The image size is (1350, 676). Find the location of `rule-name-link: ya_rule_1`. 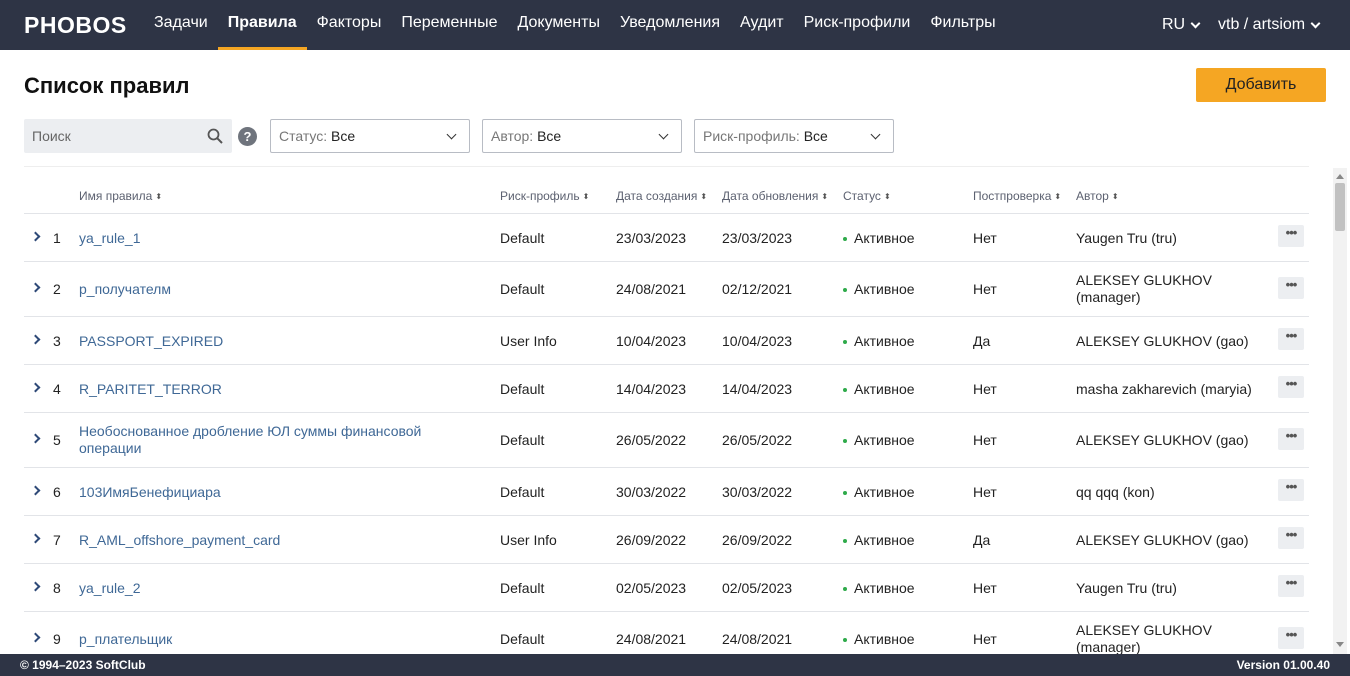

rule-name-link: ya_rule_1 is located at coordinates (110, 238).